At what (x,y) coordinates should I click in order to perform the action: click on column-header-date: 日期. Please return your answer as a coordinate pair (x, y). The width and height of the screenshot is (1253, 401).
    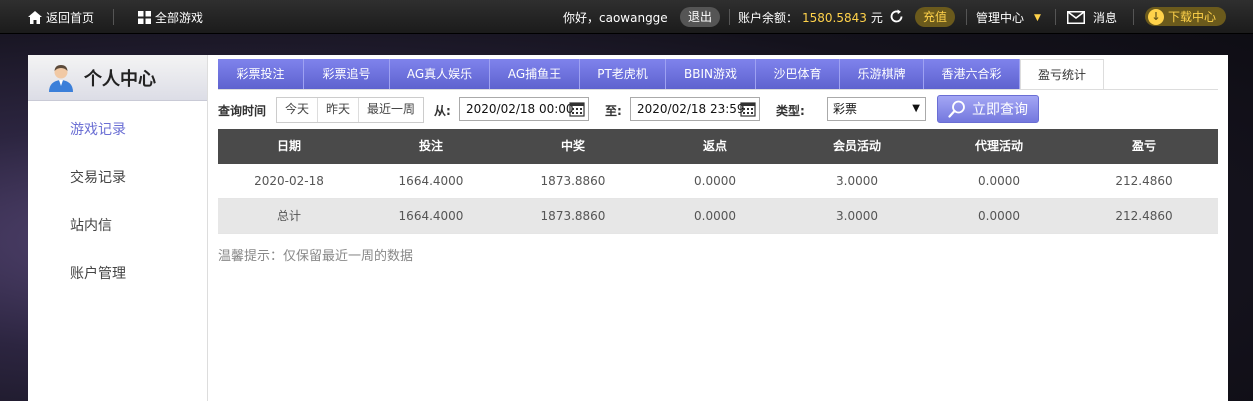
    Looking at the image, I should click on (288, 146).